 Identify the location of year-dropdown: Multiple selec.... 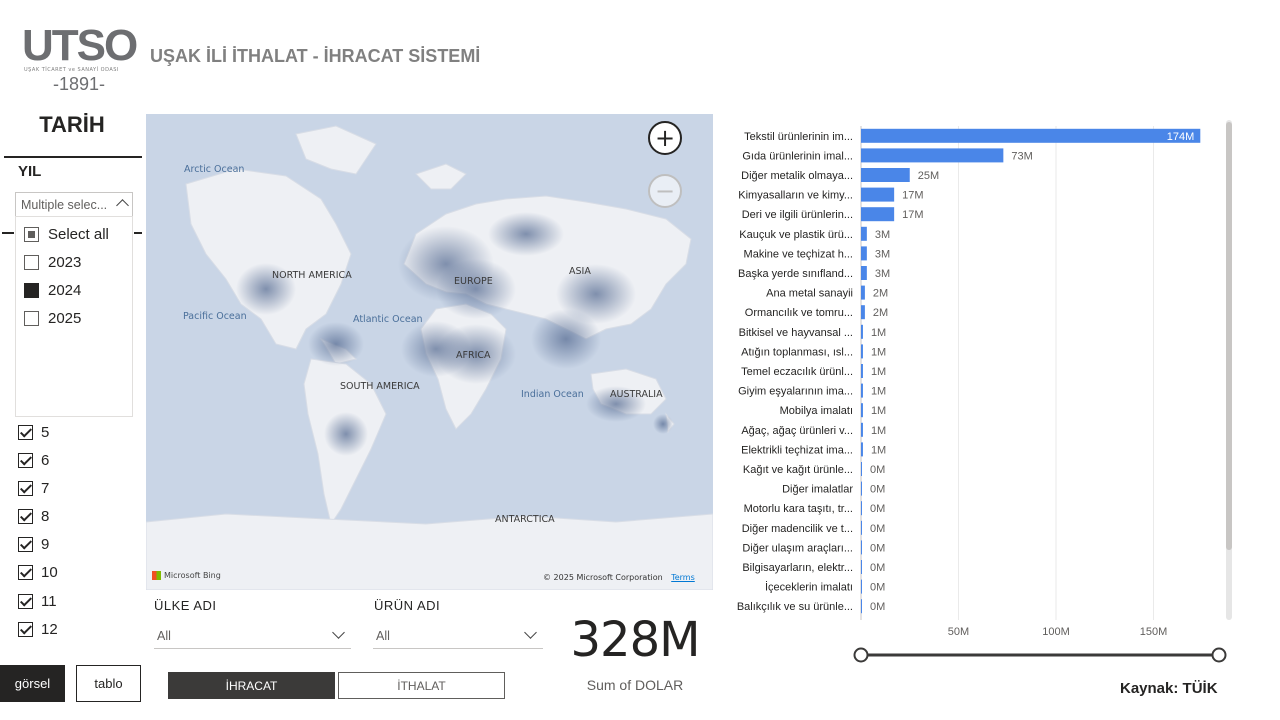
(74, 204).